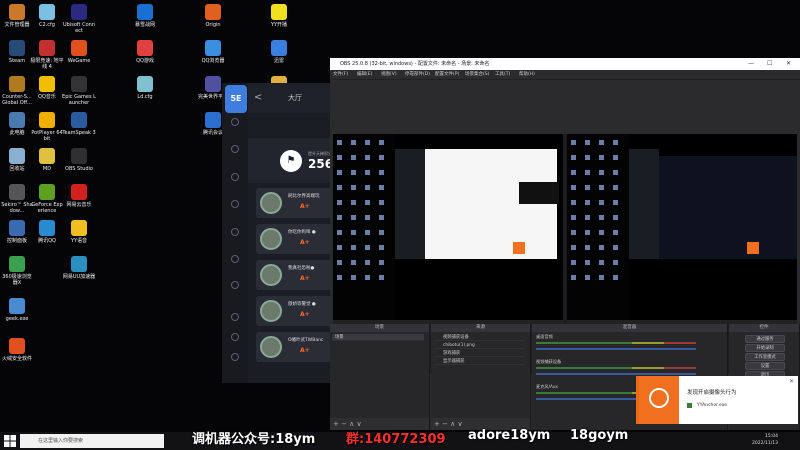 This screenshot has height=450, width=800. What do you see at coordinates (389, 74) in the screenshot?
I see `menu-view: 视图(V)` at bounding box center [389, 74].